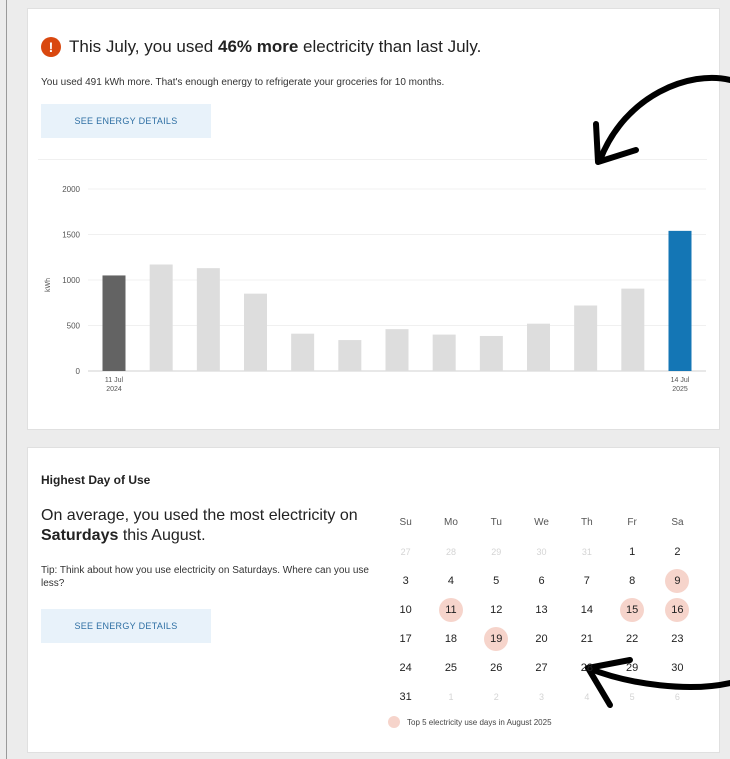 The height and width of the screenshot is (759, 730). Describe the element at coordinates (680, 389) in the screenshot. I see `x-tick-label: 2025` at that location.